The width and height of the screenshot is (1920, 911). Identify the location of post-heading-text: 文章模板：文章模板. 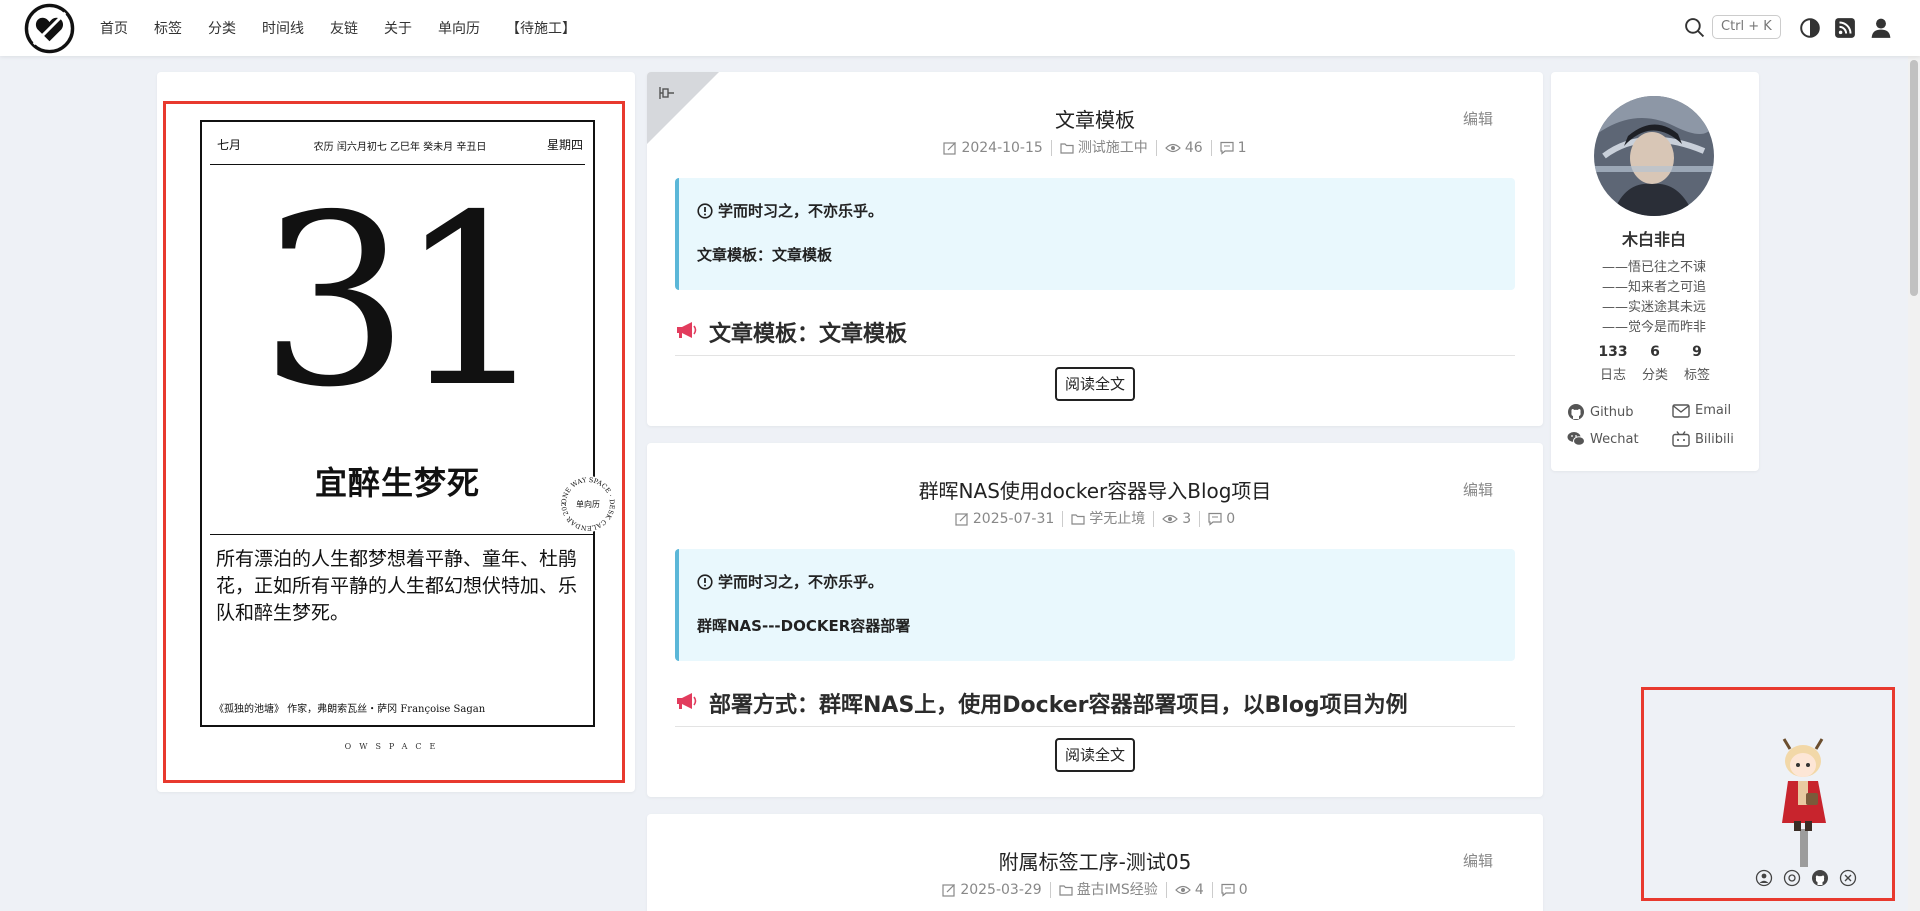
(808, 334).